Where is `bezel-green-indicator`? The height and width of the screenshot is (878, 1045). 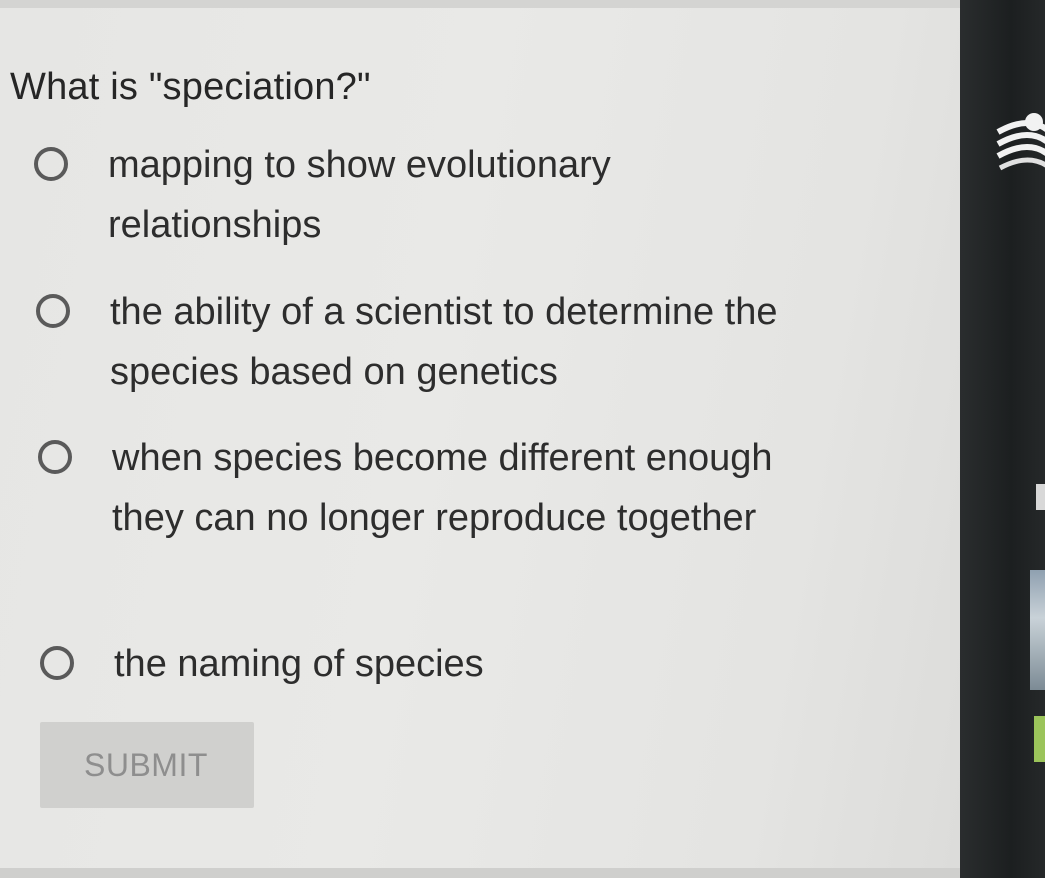 bezel-green-indicator is located at coordinates (1039, 739).